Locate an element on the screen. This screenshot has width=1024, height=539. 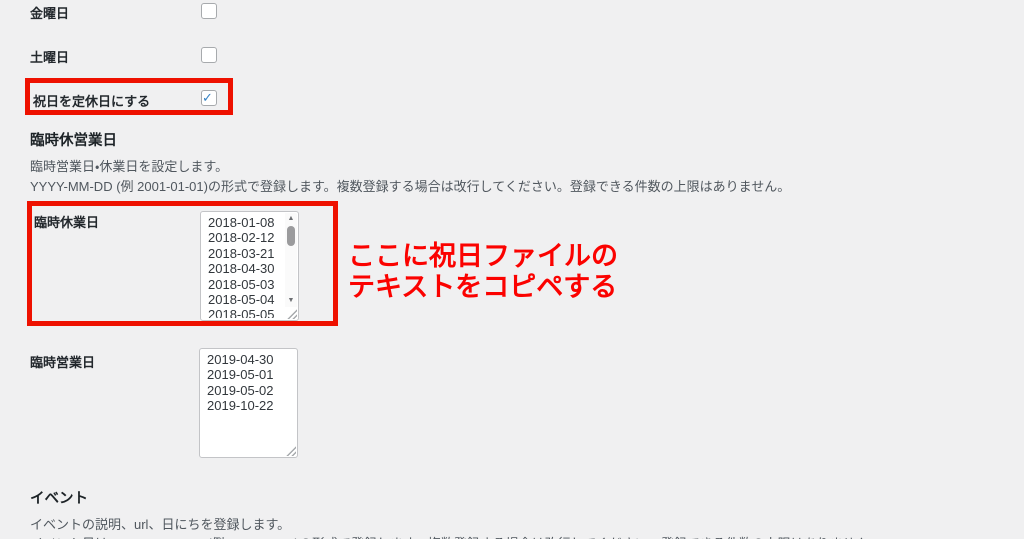
scroll-down-icon: ▼ is located at coordinates (291, 301).